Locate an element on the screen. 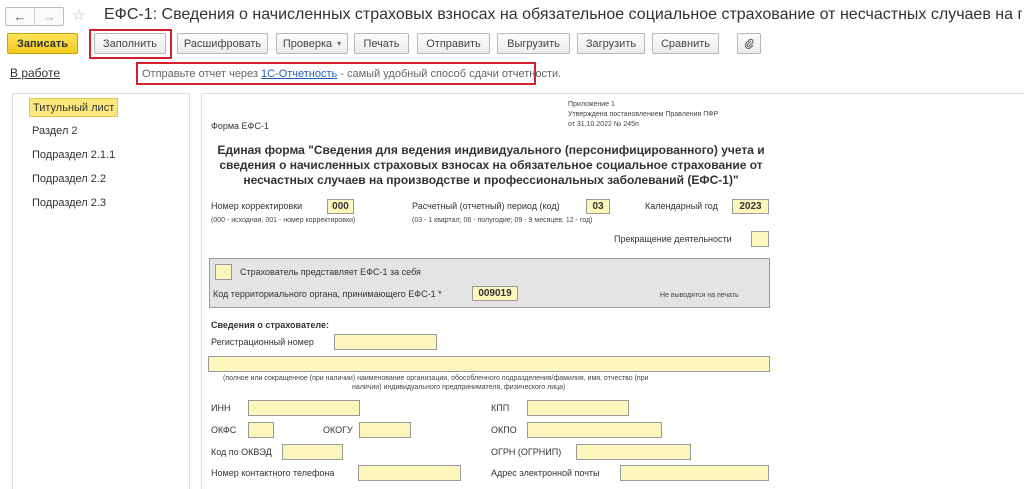 Image resolution: width=1024 pixels, height=489 pixels. termination-checkbox is located at coordinates (760, 239).